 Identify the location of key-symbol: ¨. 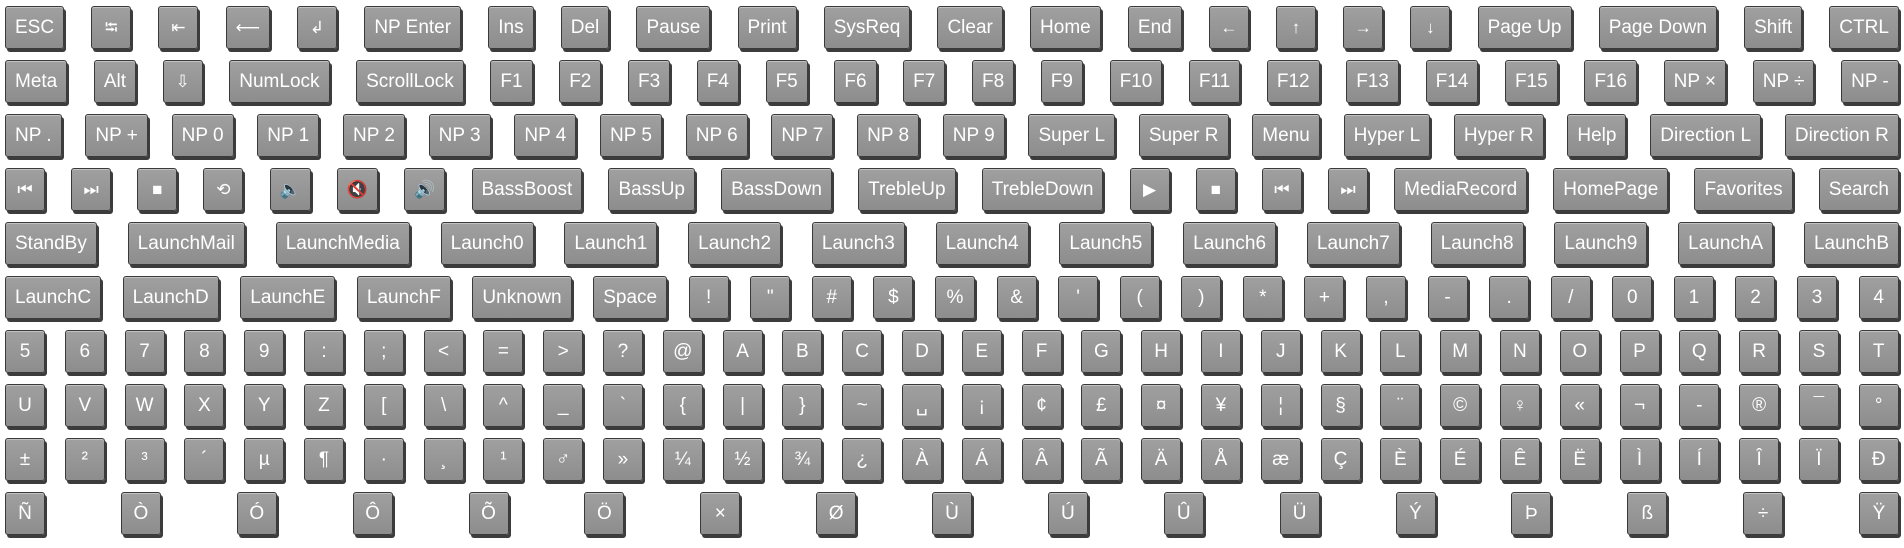
(1400, 405).